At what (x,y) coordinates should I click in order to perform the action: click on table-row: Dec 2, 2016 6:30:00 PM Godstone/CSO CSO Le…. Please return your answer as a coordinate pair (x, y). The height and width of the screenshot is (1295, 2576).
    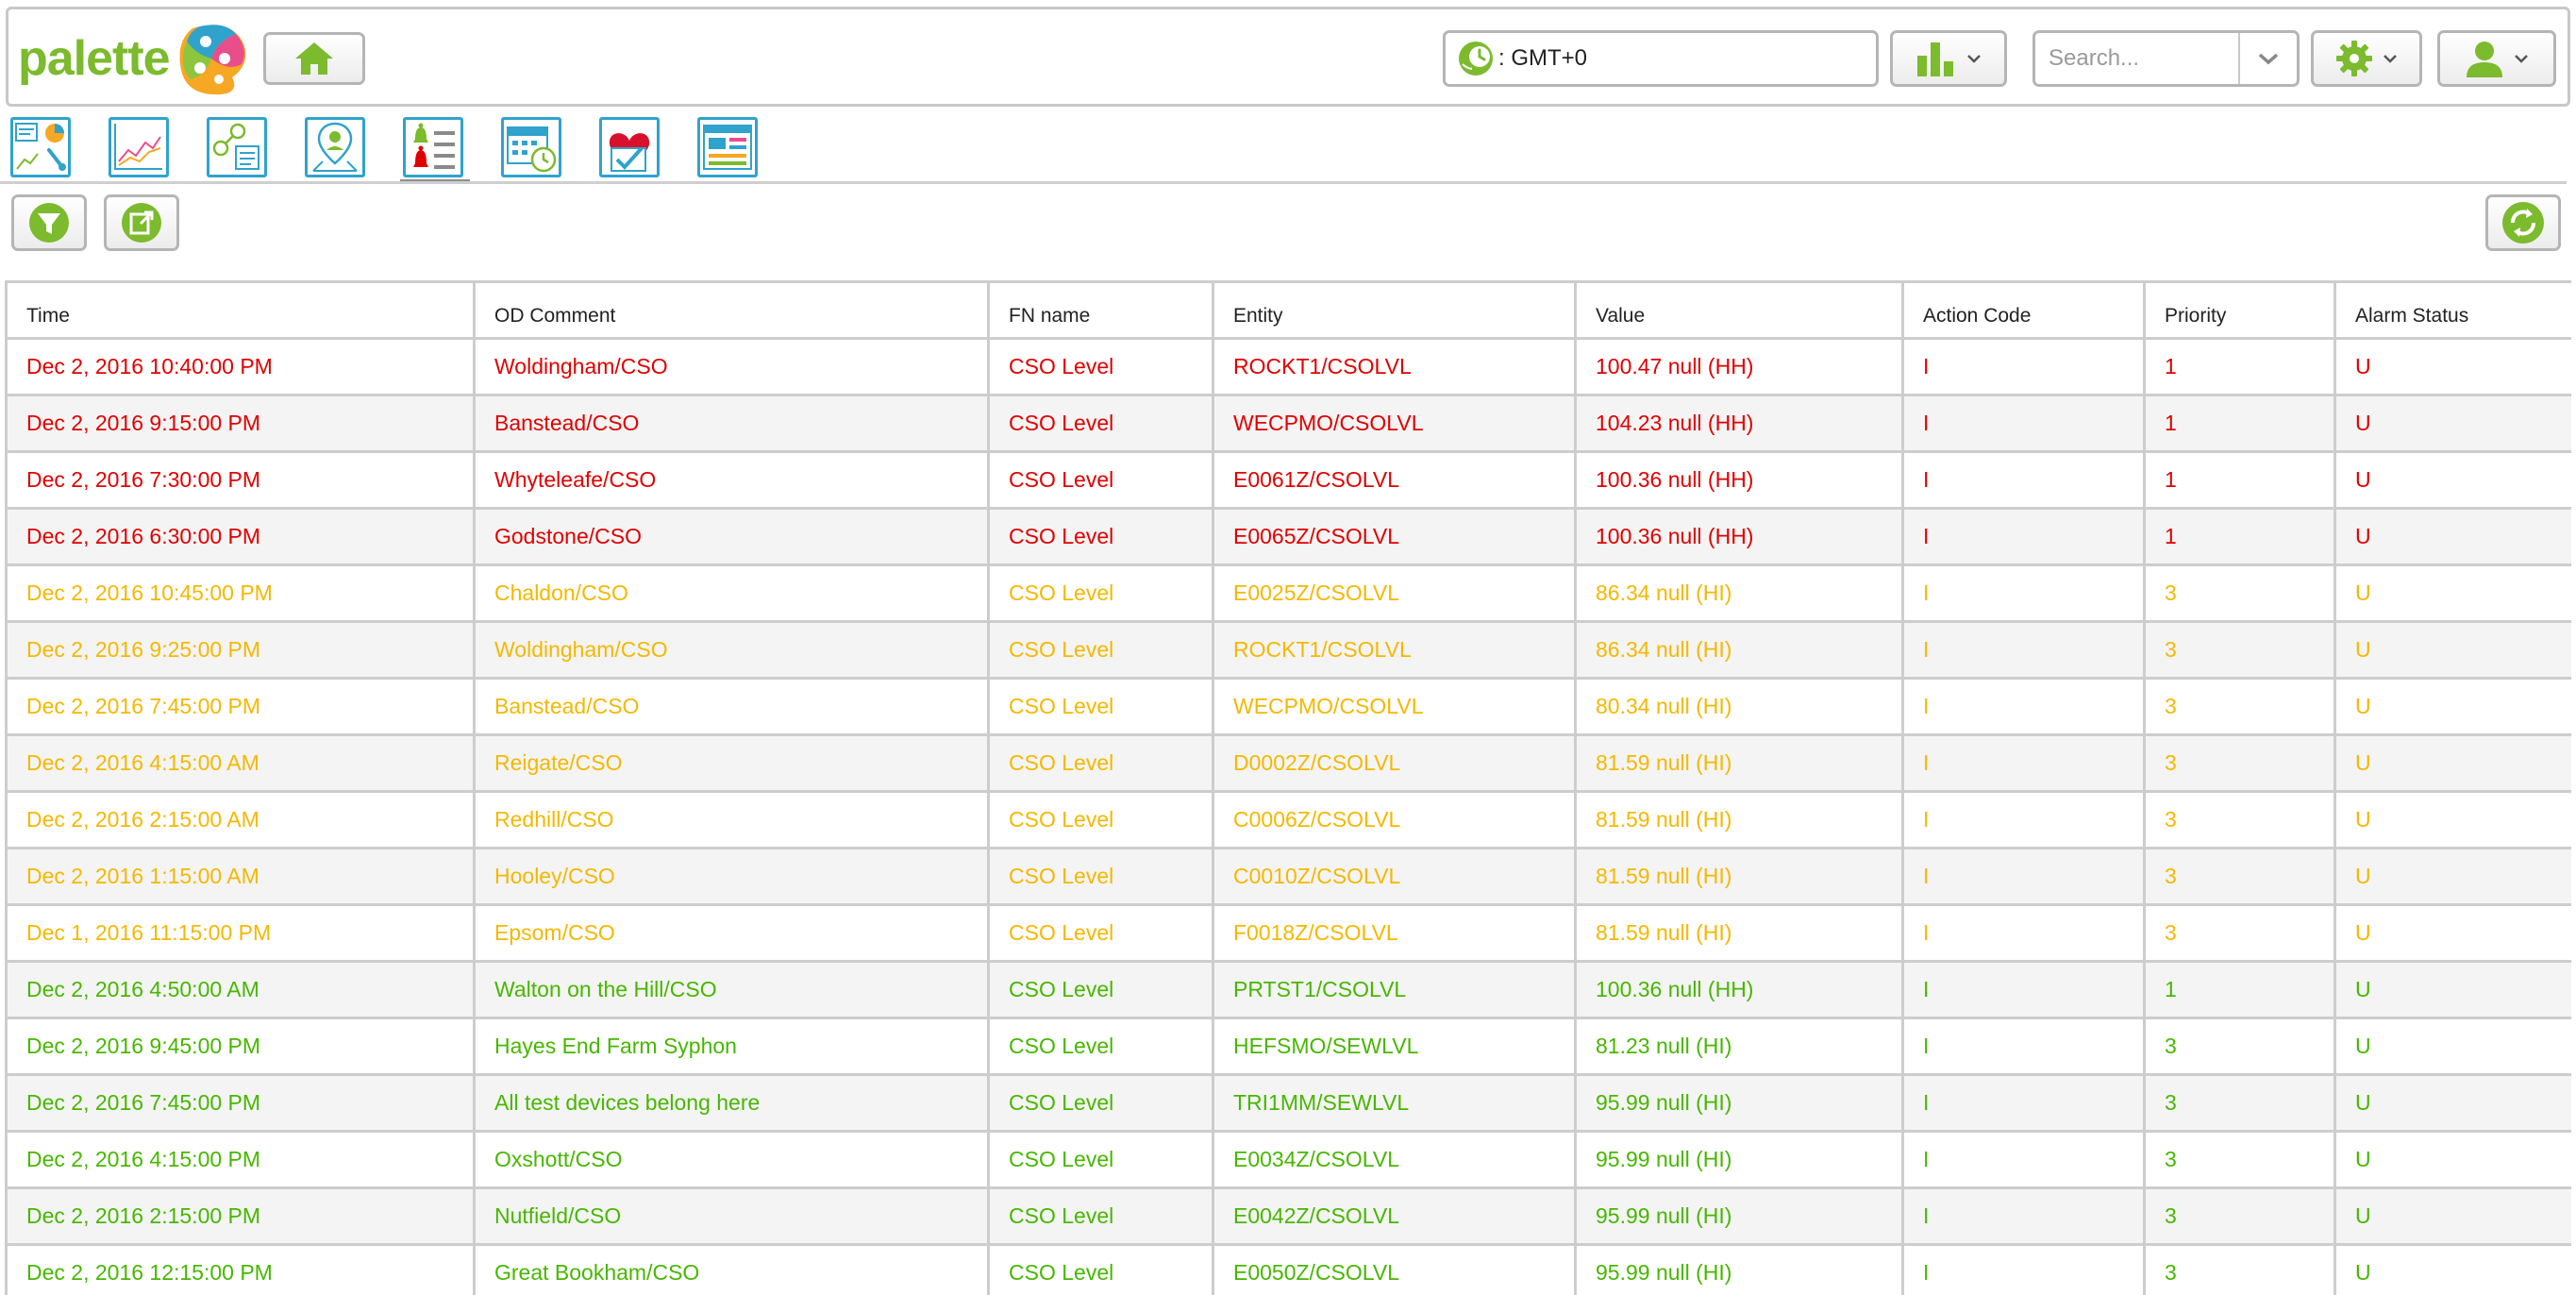
    Looking at the image, I should click on (1288, 536).